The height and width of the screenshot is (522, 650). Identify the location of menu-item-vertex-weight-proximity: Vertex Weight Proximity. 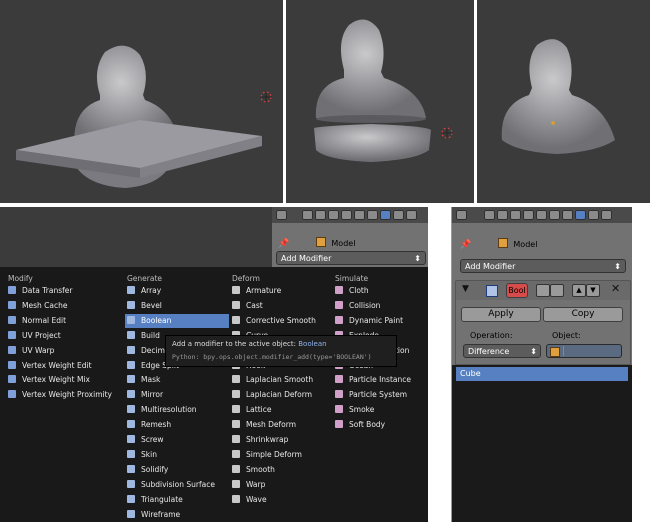
(59, 395).